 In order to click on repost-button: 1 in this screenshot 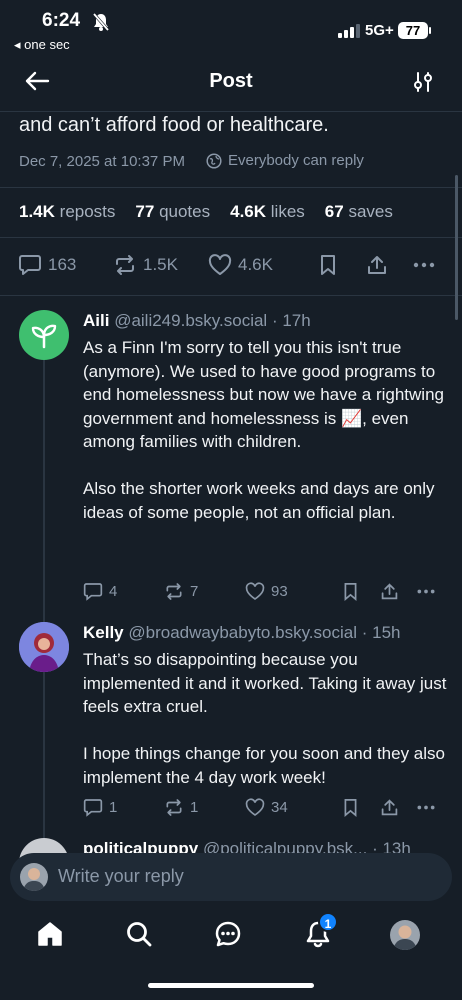, I will do `click(181, 807)`.